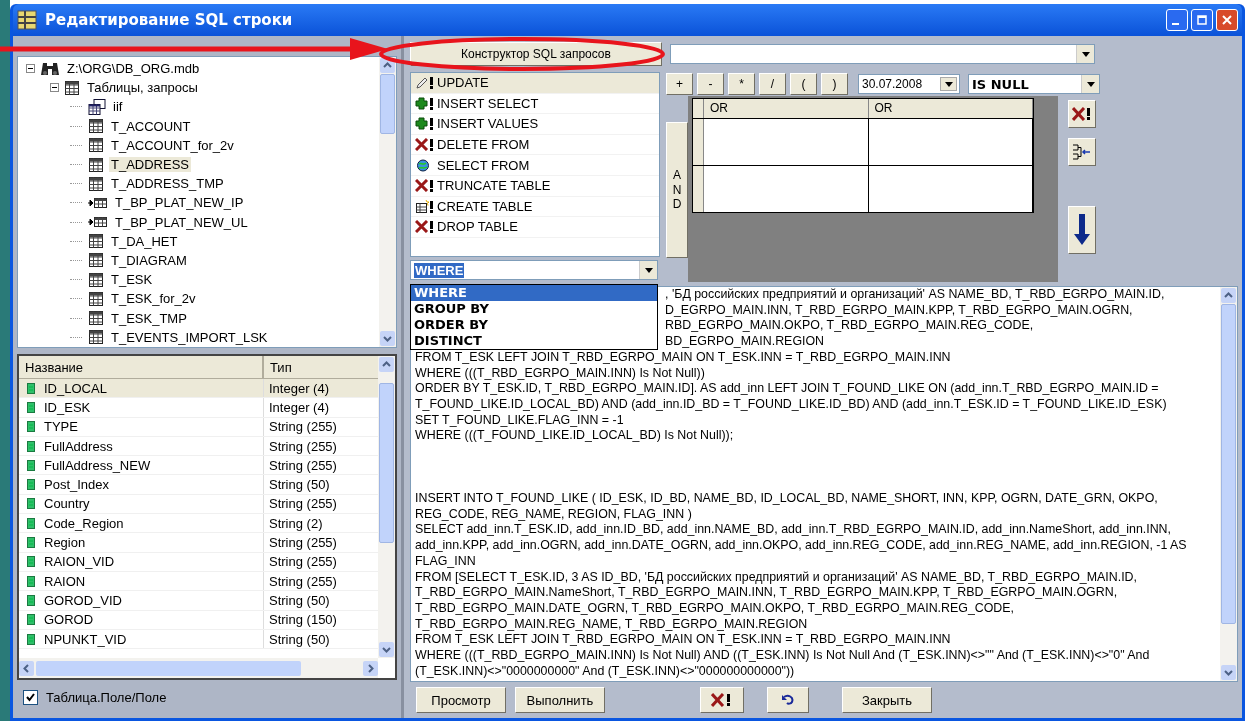 The image size is (1245, 721). What do you see at coordinates (710, 84) in the screenshot?
I see `operator-button: -` at bounding box center [710, 84].